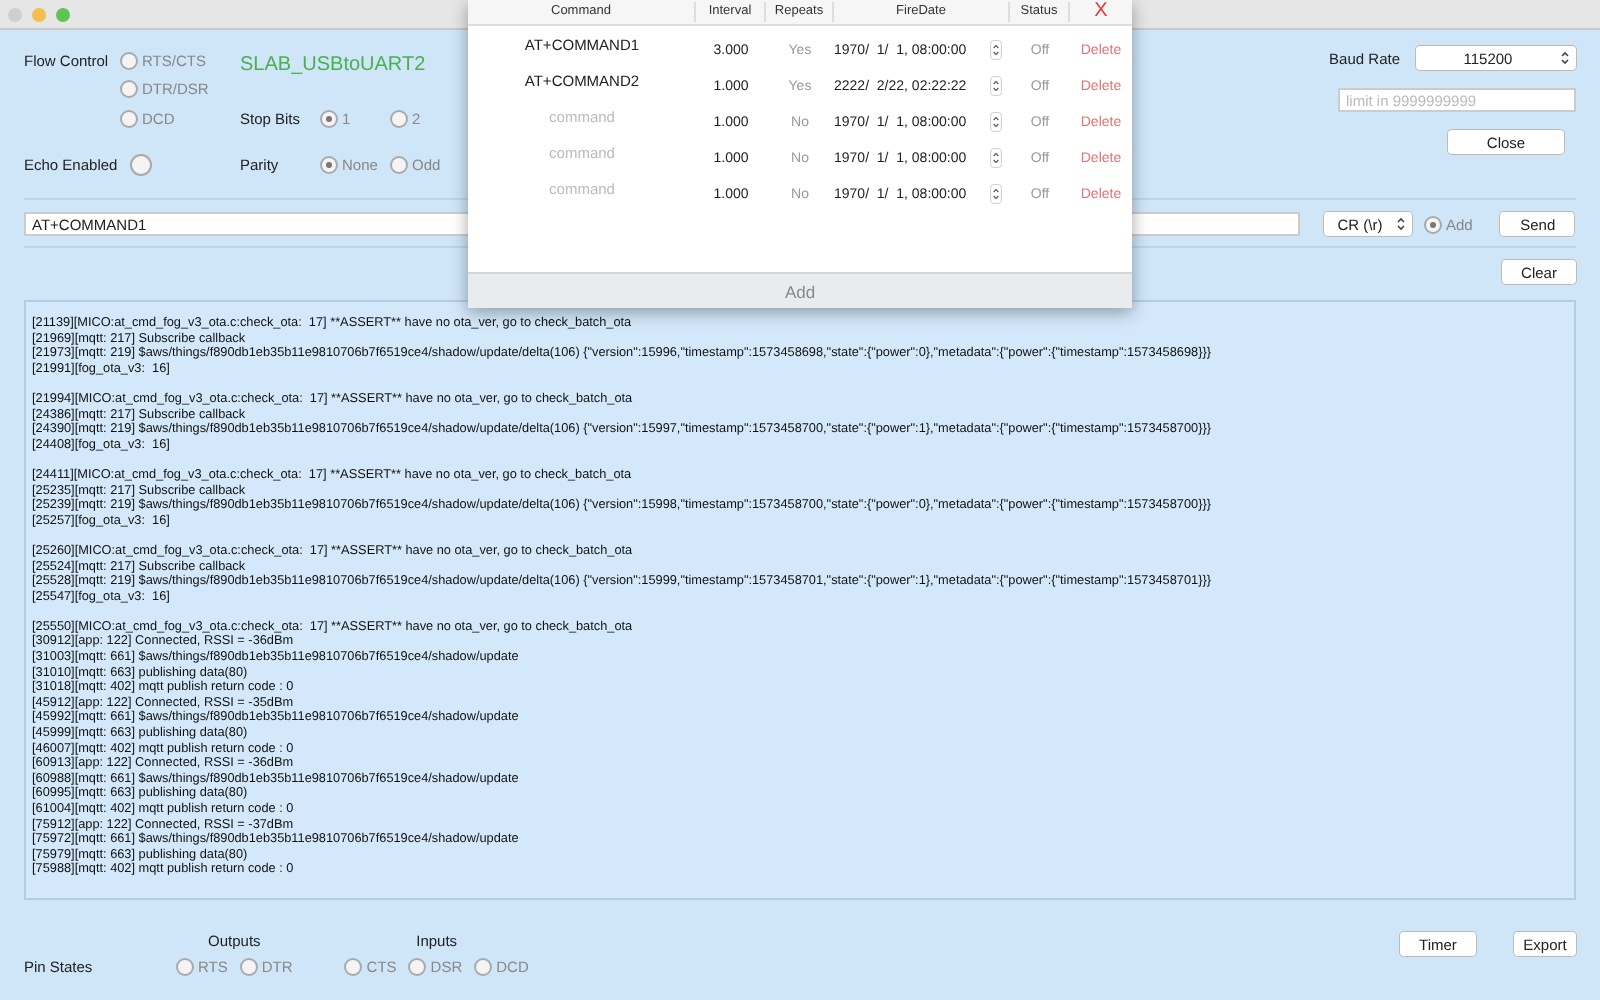 This screenshot has width=1600, height=1000. I want to click on close-button: X, so click(1101, 12).